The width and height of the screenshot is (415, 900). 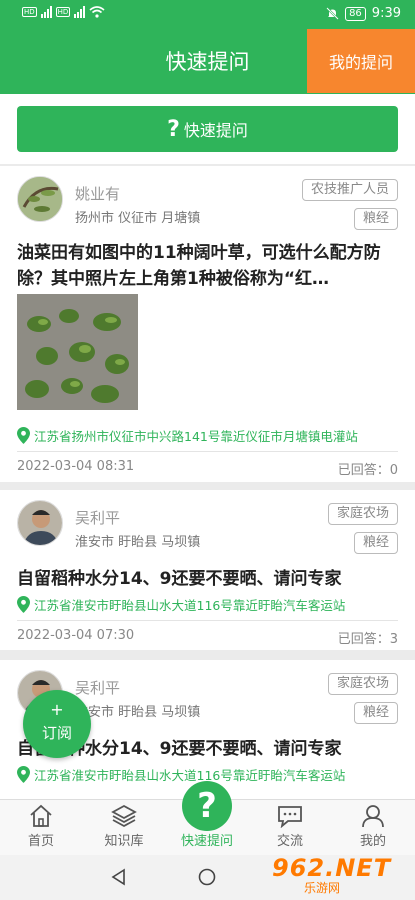 What do you see at coordinates (207, 15) in the screenshot?
I see `status-bar: HD HD 86 9:39` at bounding box center [207, 15].